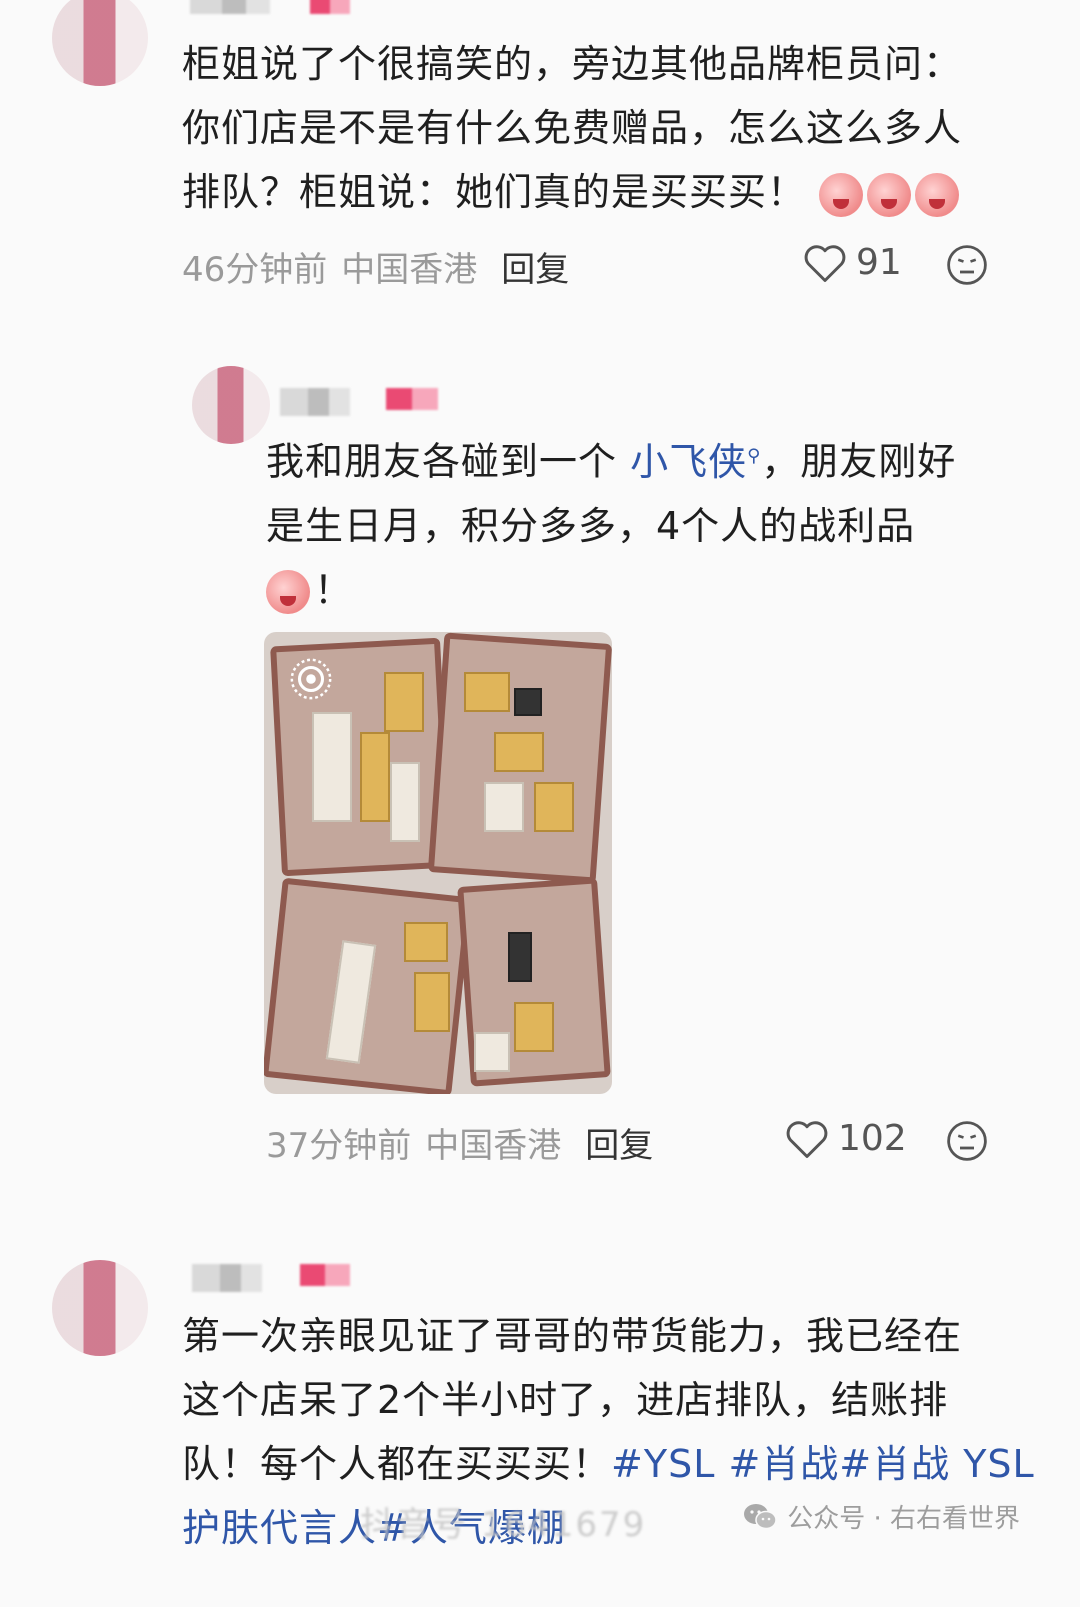  Describe the element at coordinates (339, 1146) in the screenshot. I see `comment-time: 37分钟前` at that location.